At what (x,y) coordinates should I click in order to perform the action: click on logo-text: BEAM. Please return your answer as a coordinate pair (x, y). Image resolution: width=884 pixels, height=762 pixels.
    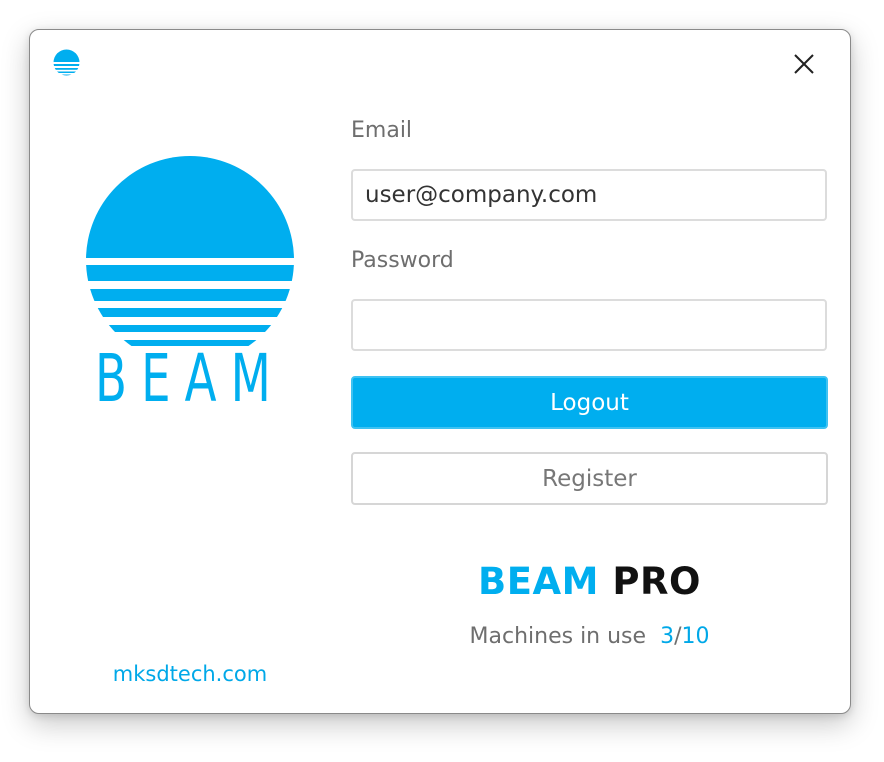
    Looking at the image, I should click on (190, 372).